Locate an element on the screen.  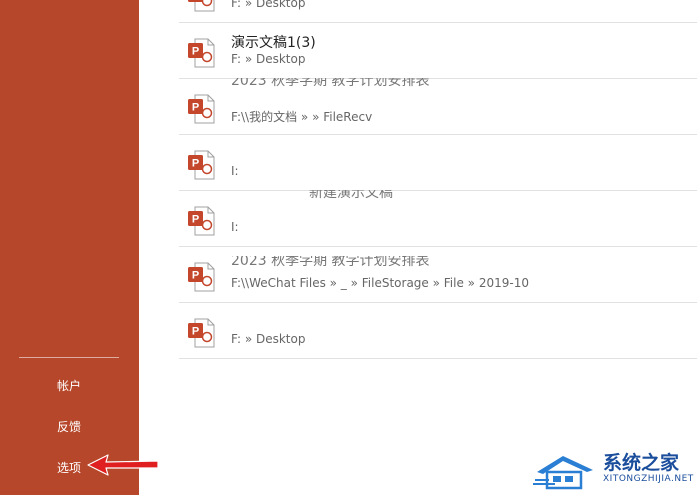
house-logo-icon is located at coordinates (563, 473).